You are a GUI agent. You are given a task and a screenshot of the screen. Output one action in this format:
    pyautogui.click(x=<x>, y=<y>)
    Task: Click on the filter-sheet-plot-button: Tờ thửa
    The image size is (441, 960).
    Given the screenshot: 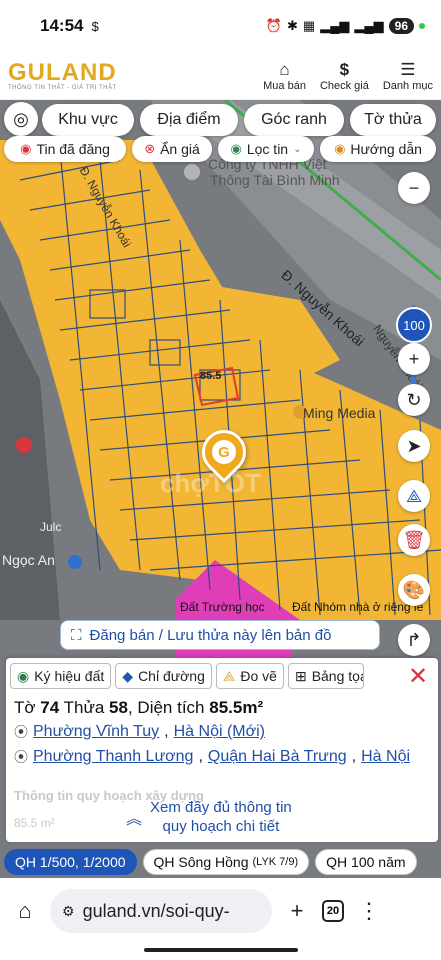 What is the action you would take?
    pyautogui.click(x=393, y=120)
    